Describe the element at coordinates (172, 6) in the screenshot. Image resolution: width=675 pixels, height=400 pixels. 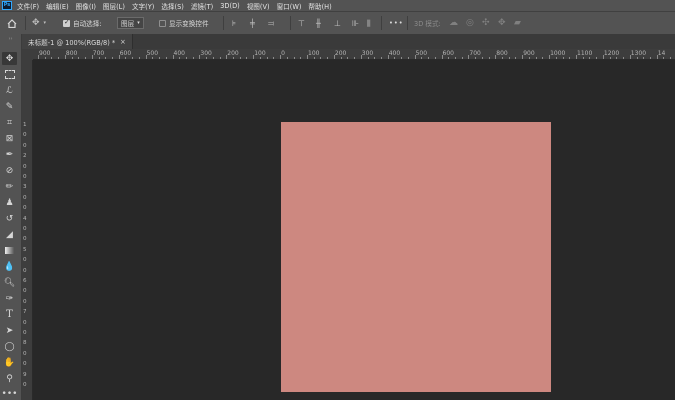
I see `menu-select: 选择(S)` at that location.